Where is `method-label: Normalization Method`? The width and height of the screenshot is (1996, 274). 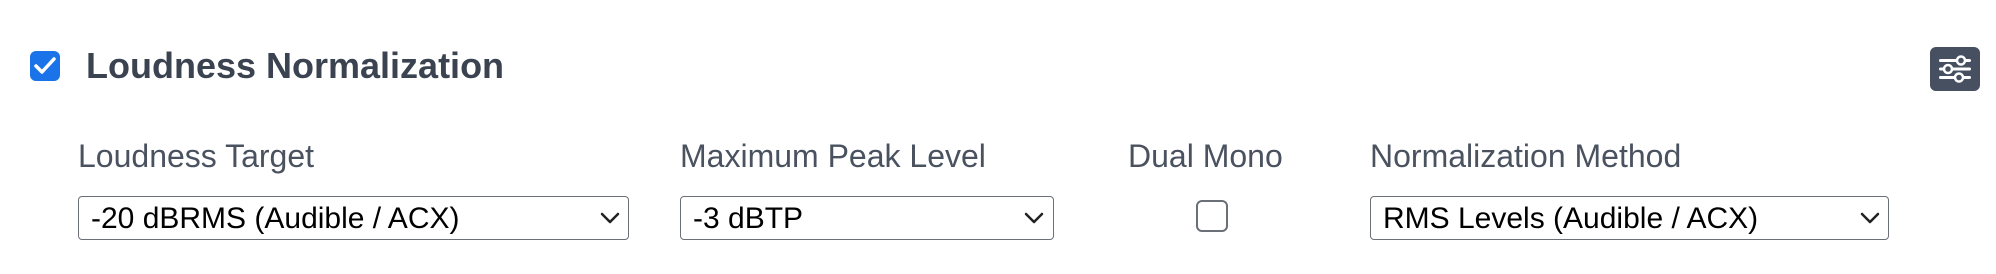
method-label: Normalization Method is located at coordinates (1526, 156).